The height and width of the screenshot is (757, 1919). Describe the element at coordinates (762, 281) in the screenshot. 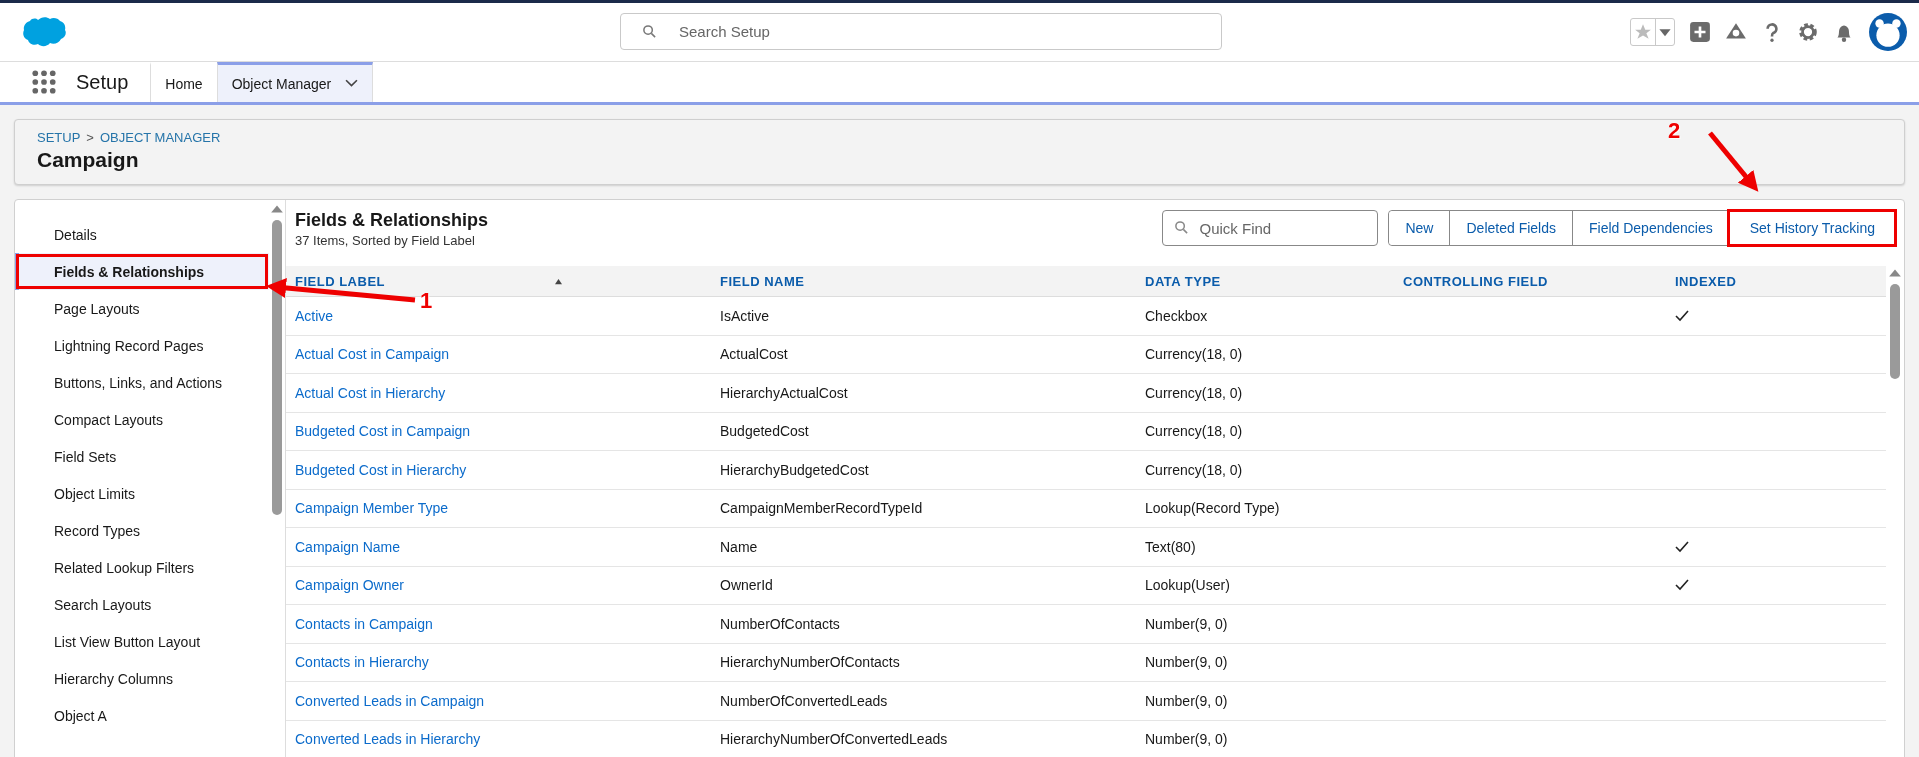

I see `column-header: FIELD NAME` at that location.